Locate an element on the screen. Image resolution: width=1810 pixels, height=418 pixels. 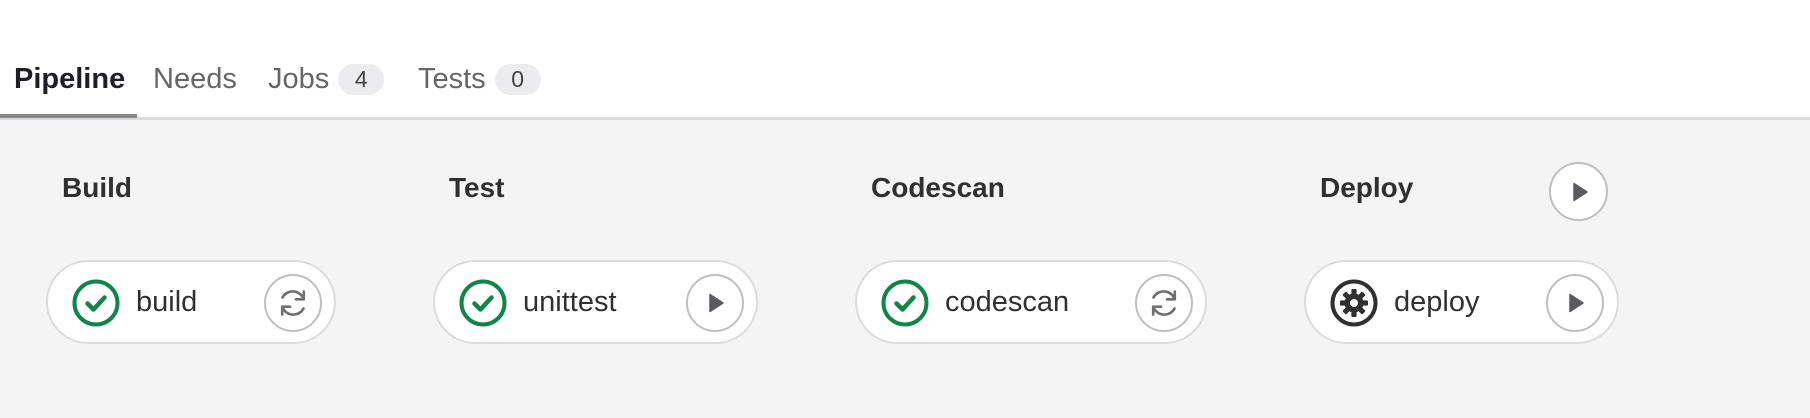
job-codescan: codescan is located at coordinates (1031, 302).